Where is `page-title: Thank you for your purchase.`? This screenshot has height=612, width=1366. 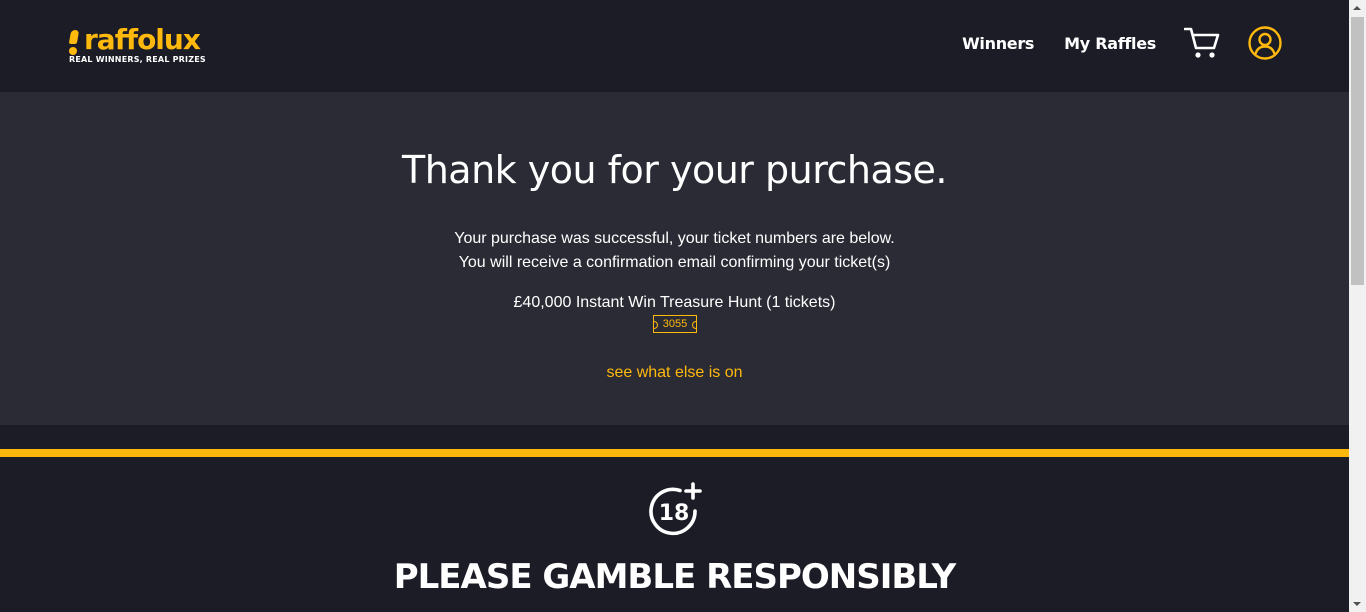
page-title: Thank you for your purchase. is located at coordinates (674, 170).